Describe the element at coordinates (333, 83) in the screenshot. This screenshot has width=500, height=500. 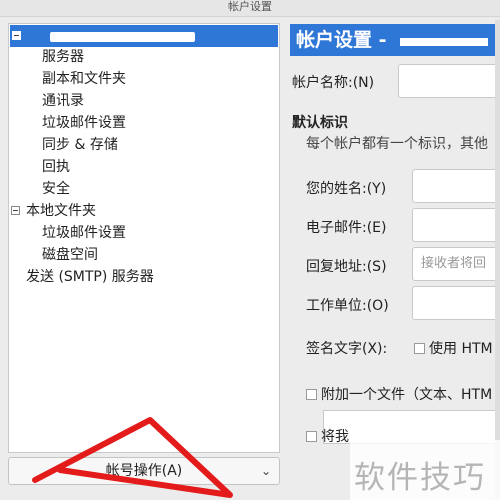
I see `account-name-label: 帐户名称:(N)` at that location.